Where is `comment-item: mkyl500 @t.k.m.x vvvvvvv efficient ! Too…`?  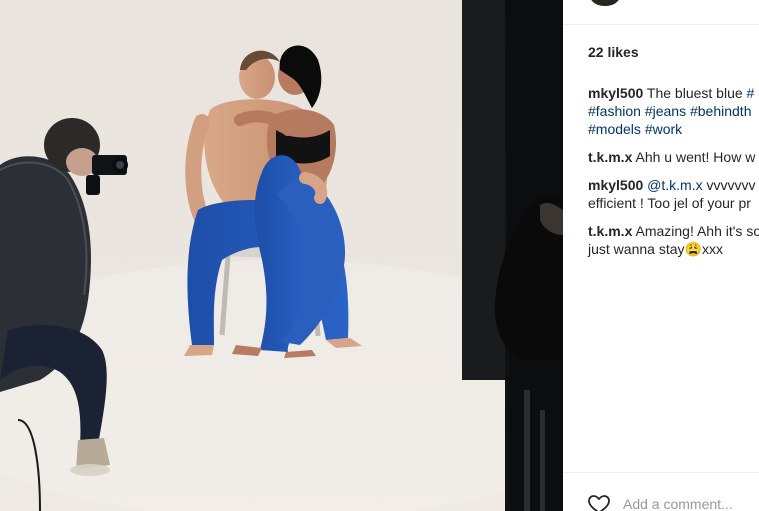 comment-item: mkyl500 @t.k.m.x vvvvvvv efficient ! Too… is located at coordinates (673, 194).